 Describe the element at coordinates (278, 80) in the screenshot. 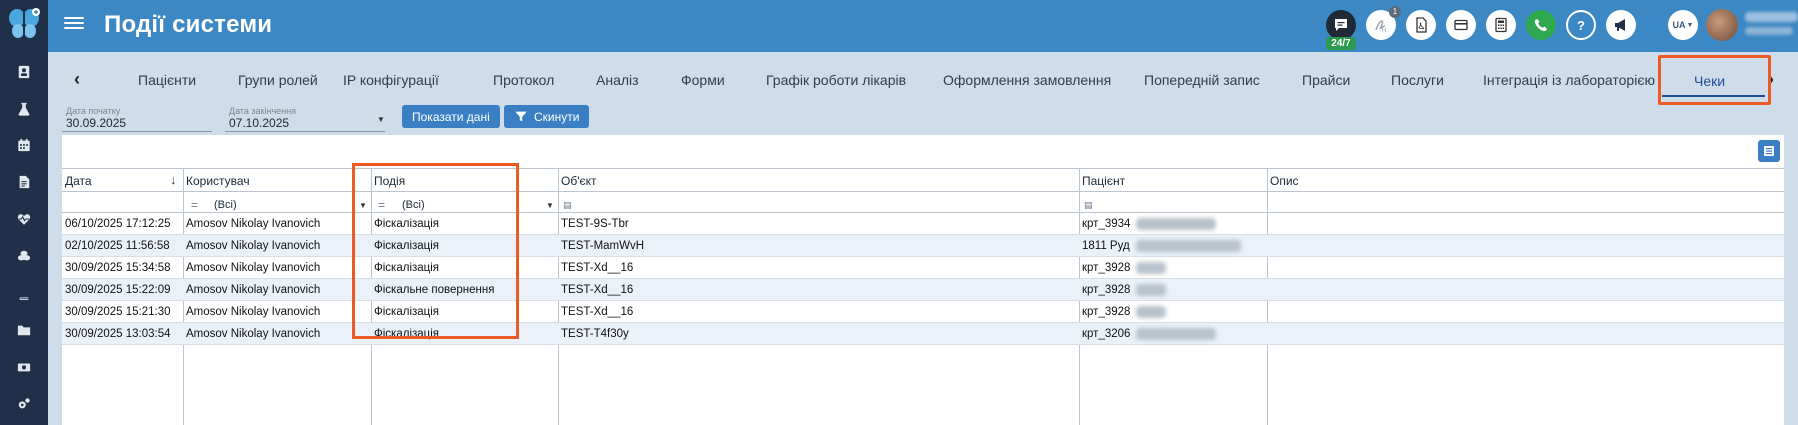

I see `tab-role-groups: Групи ролей` at that location.